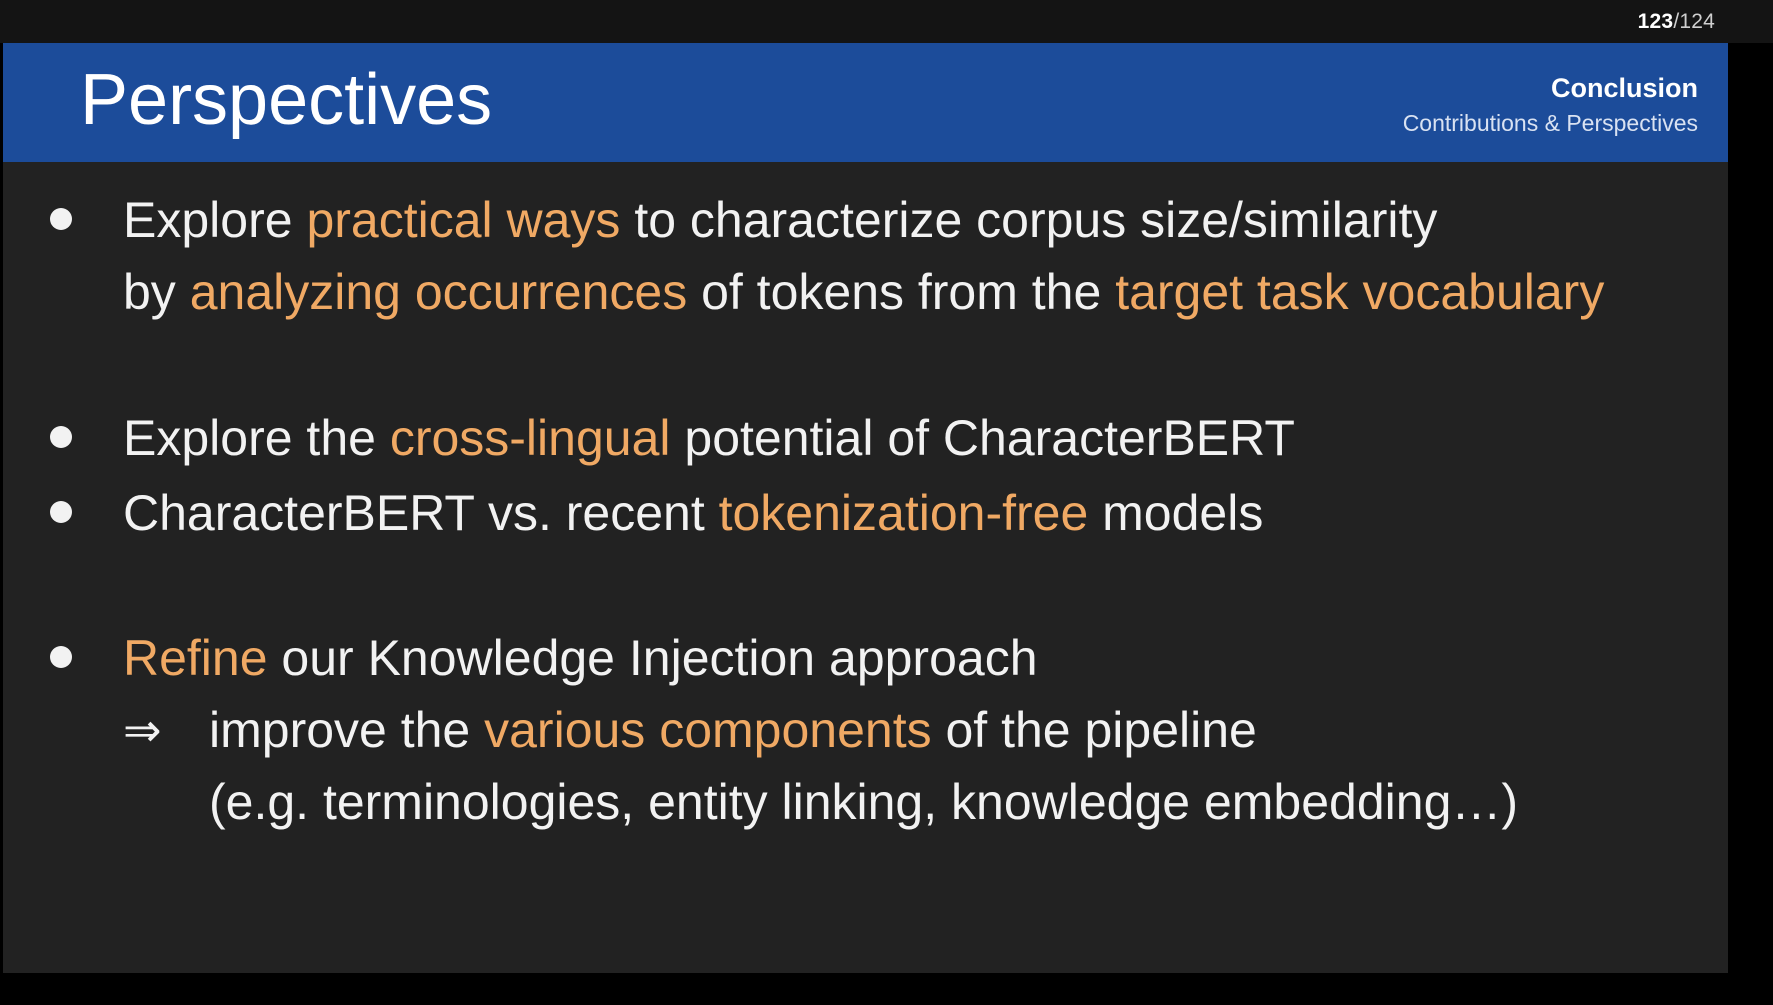 Image resolution: width=1773 pixels, height=1005 pixels. Describe the element at coordinates (1624, 88) in the screenshot. I see `section-name: Conclusion` at that location.